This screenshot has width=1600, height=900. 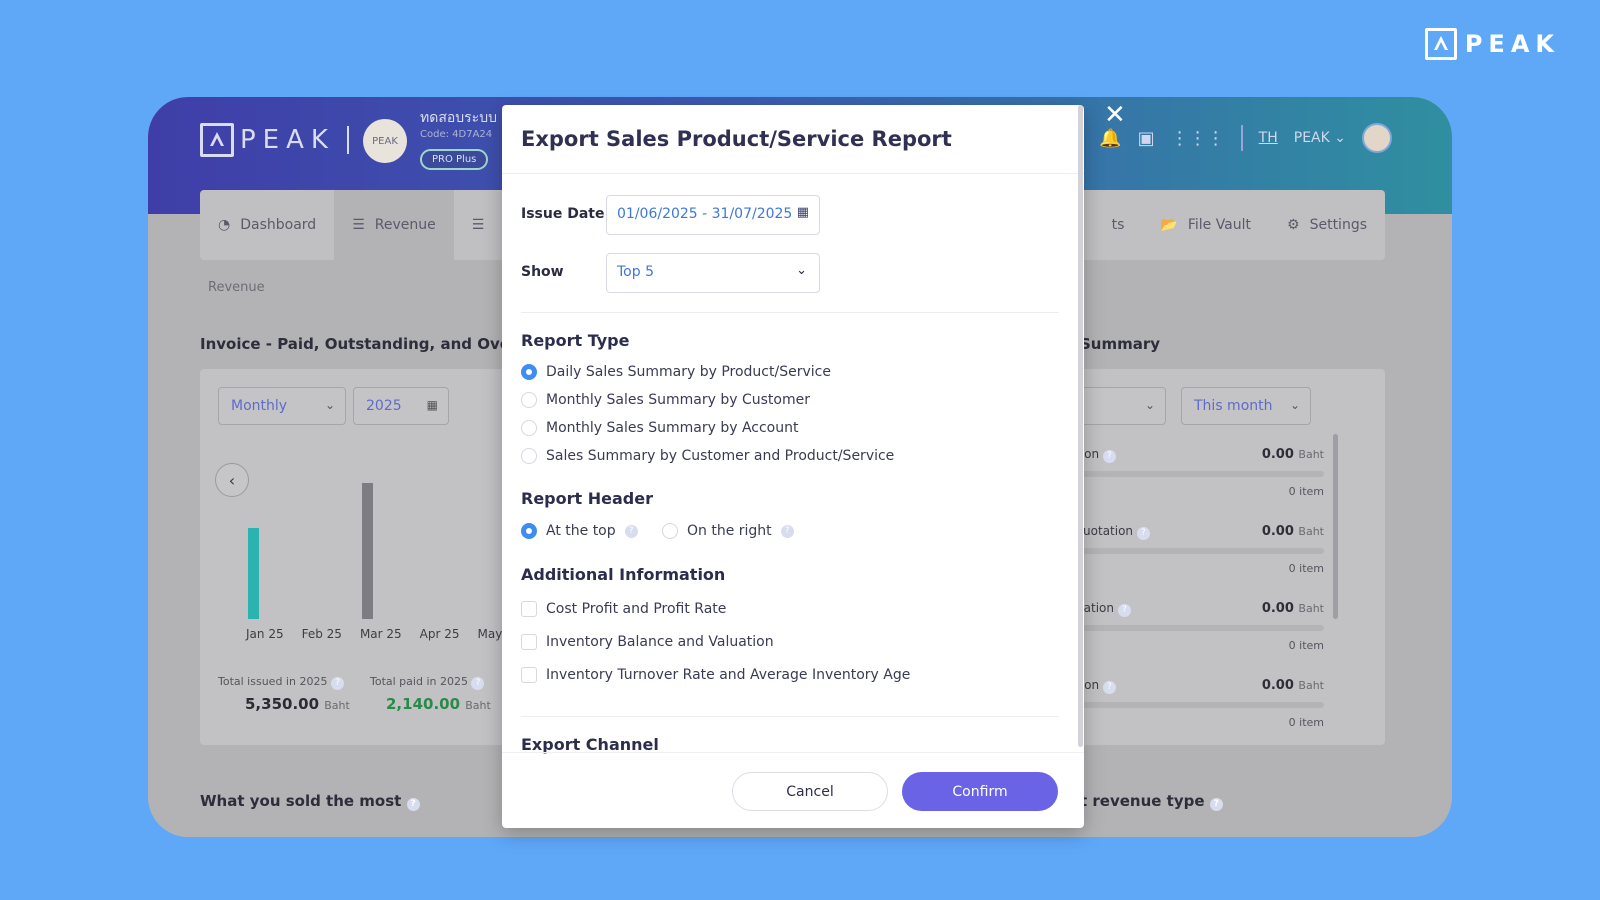 What do you see at coordinates (647, 642) in the screenshot?
I see `additional-option: Inventory Balance and Valuation` at bounding box center [647, 642].